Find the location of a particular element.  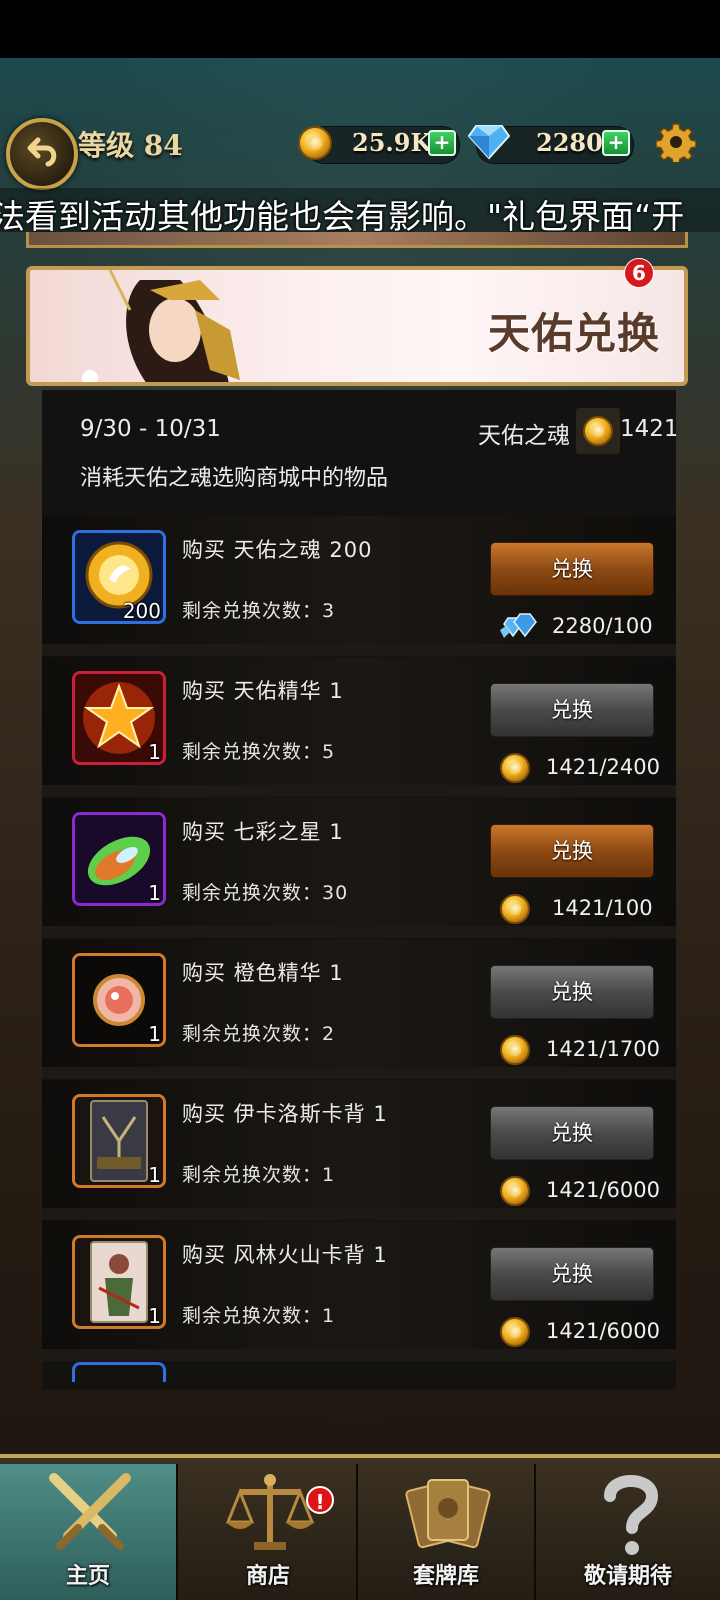

nav-shop: 商店 is located at coordinates (269, 1532).